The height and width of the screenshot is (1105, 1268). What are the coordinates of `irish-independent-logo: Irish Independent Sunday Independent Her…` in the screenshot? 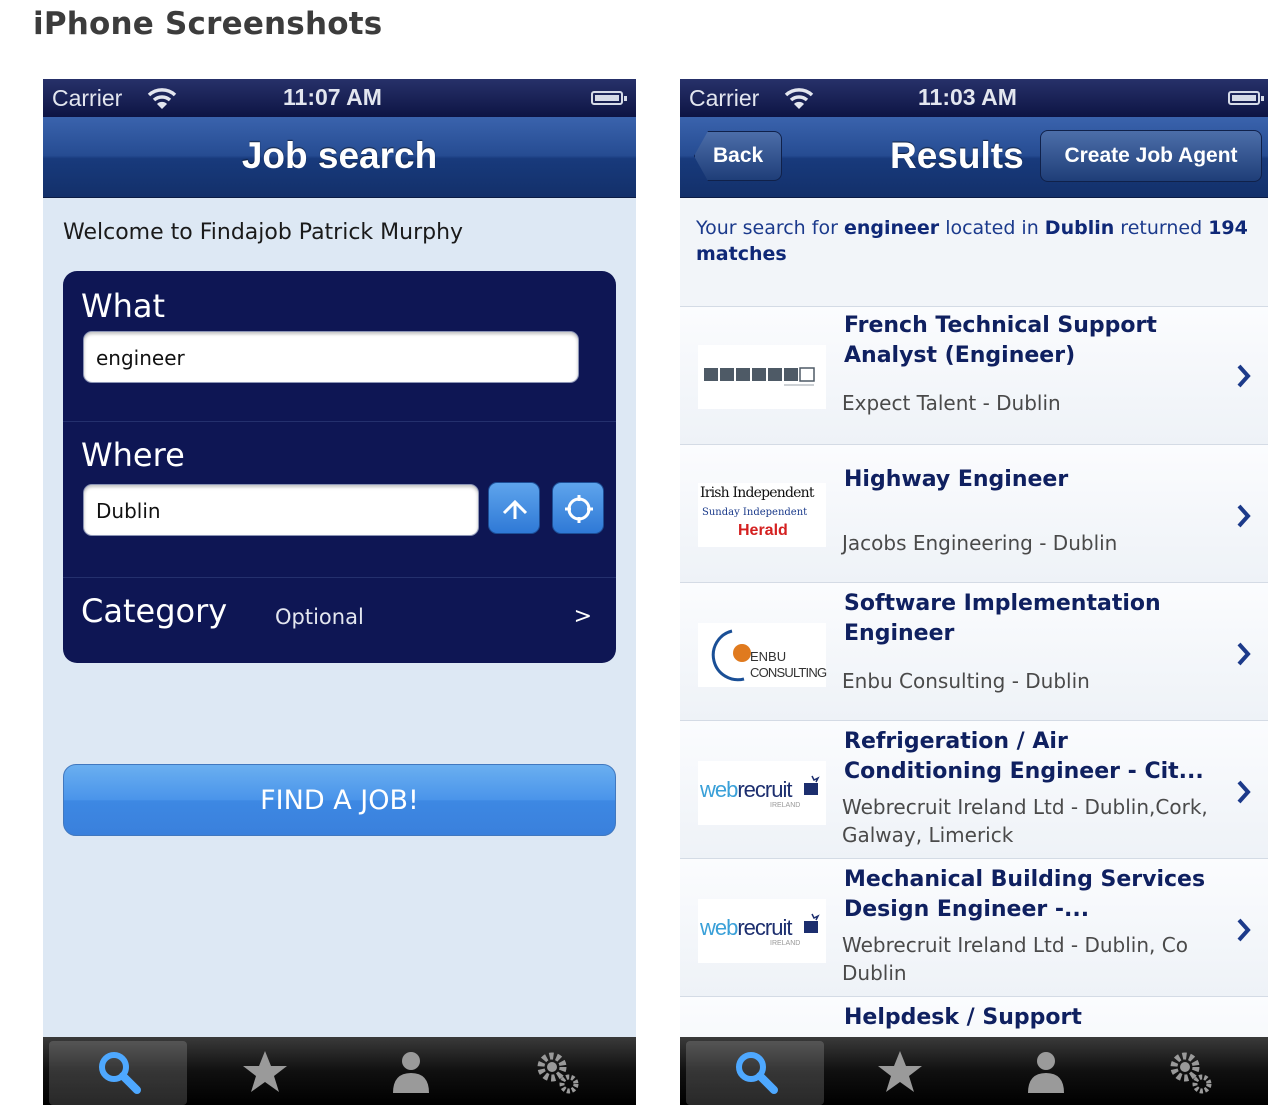 It's located at (762, 515).